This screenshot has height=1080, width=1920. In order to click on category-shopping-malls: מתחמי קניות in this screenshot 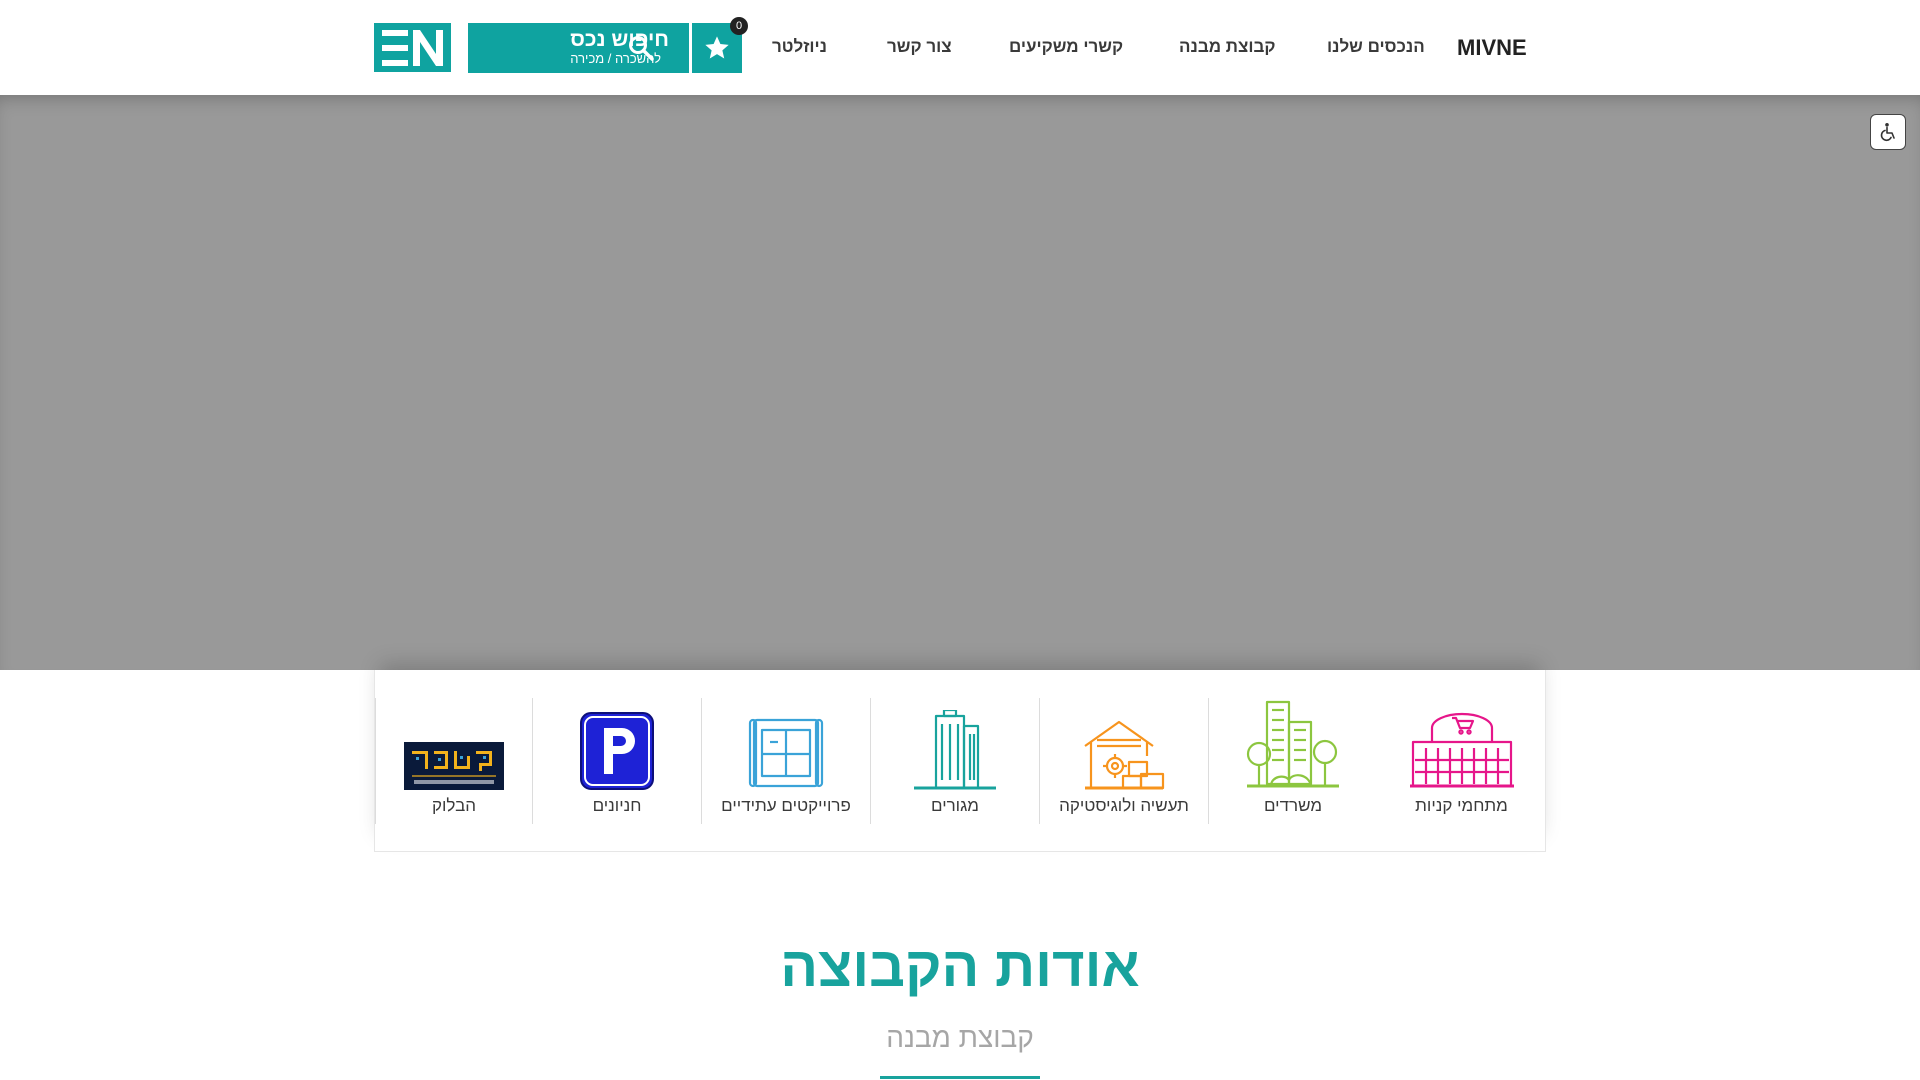, I will do `click(1461, 761)`.